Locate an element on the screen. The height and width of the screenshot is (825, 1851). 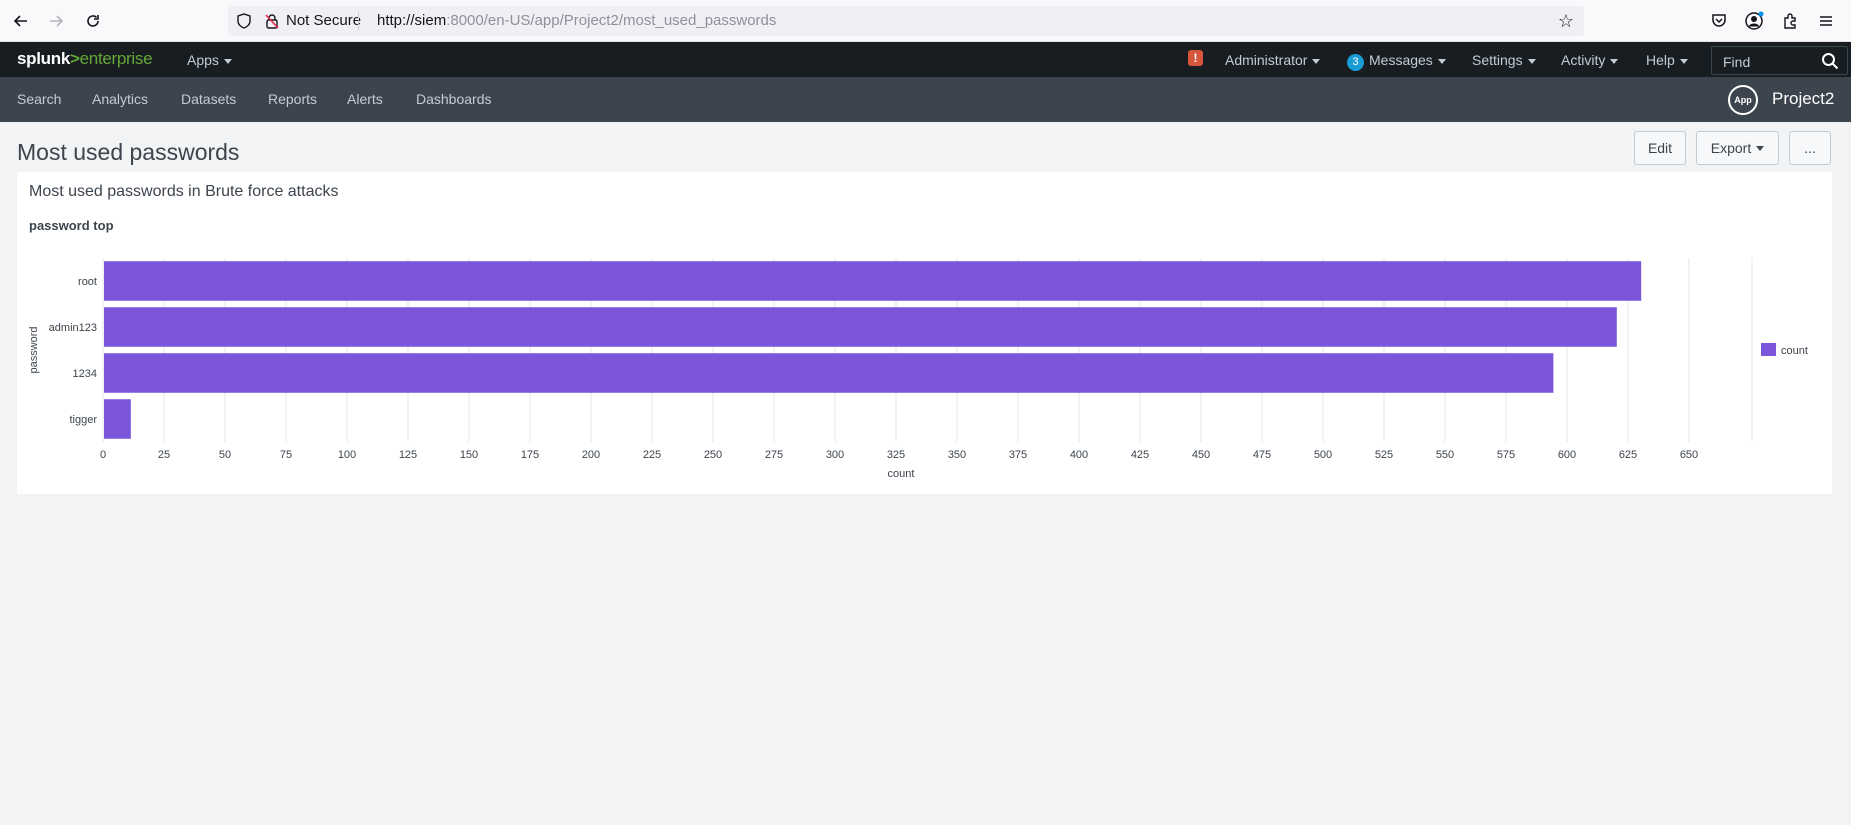
x-tick-label: 275 is located at coordinates (774, 455).